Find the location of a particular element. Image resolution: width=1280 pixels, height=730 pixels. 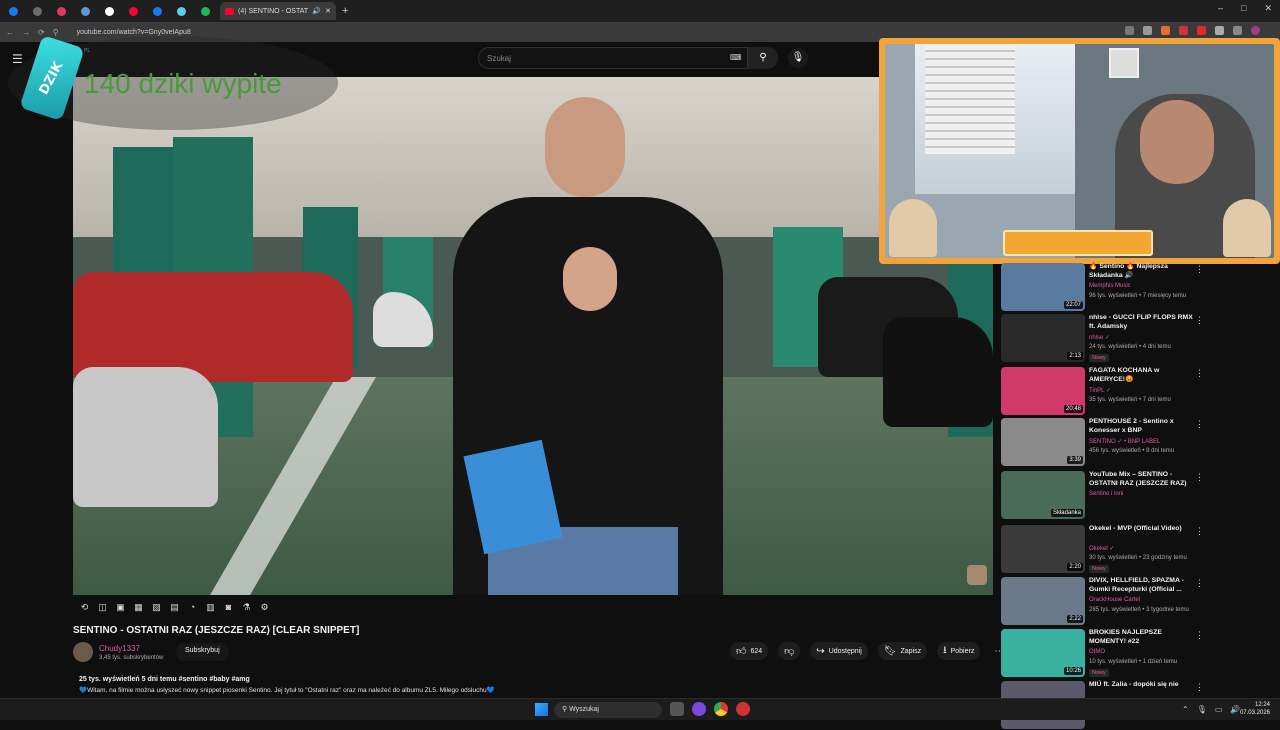

share-button: ↪ Udostępnij is located at coordinates (839, 651).